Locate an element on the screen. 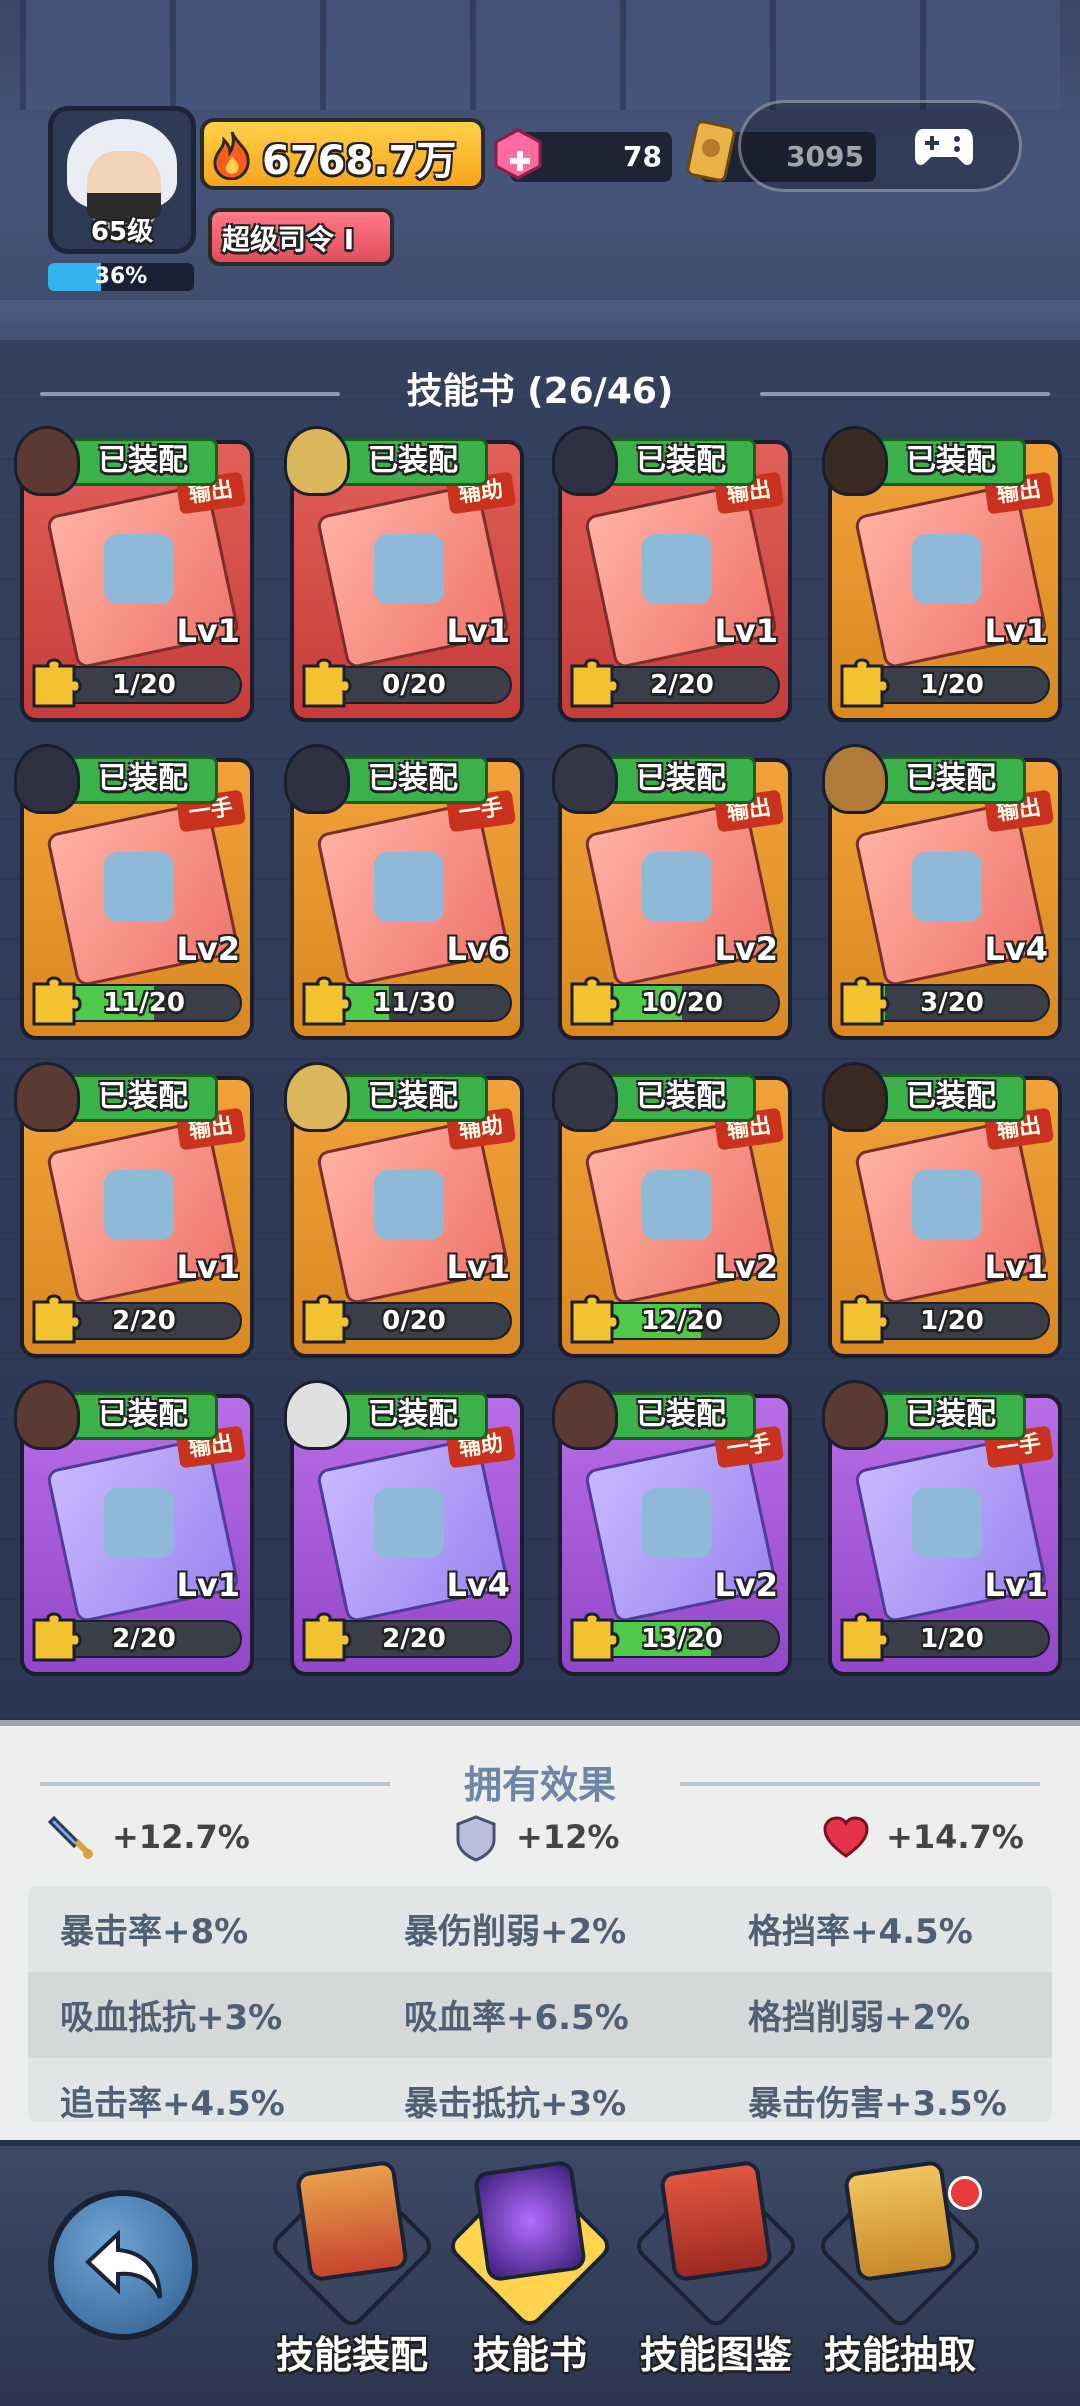 The width and height of the screenshot is (1080, 2406). player-avatar: 65级 is located at coordinates (122, 180).